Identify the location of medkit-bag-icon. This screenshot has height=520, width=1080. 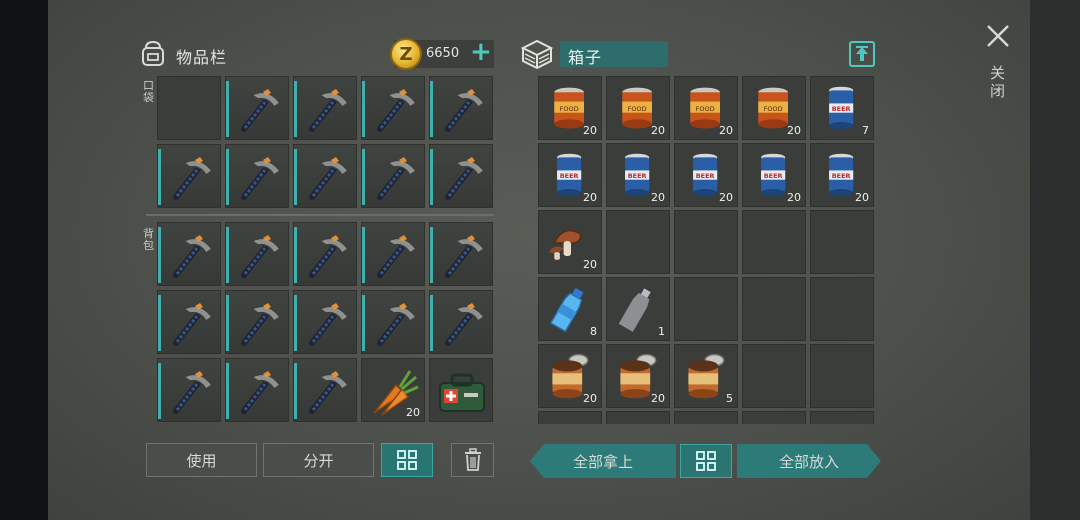
(462, 392).